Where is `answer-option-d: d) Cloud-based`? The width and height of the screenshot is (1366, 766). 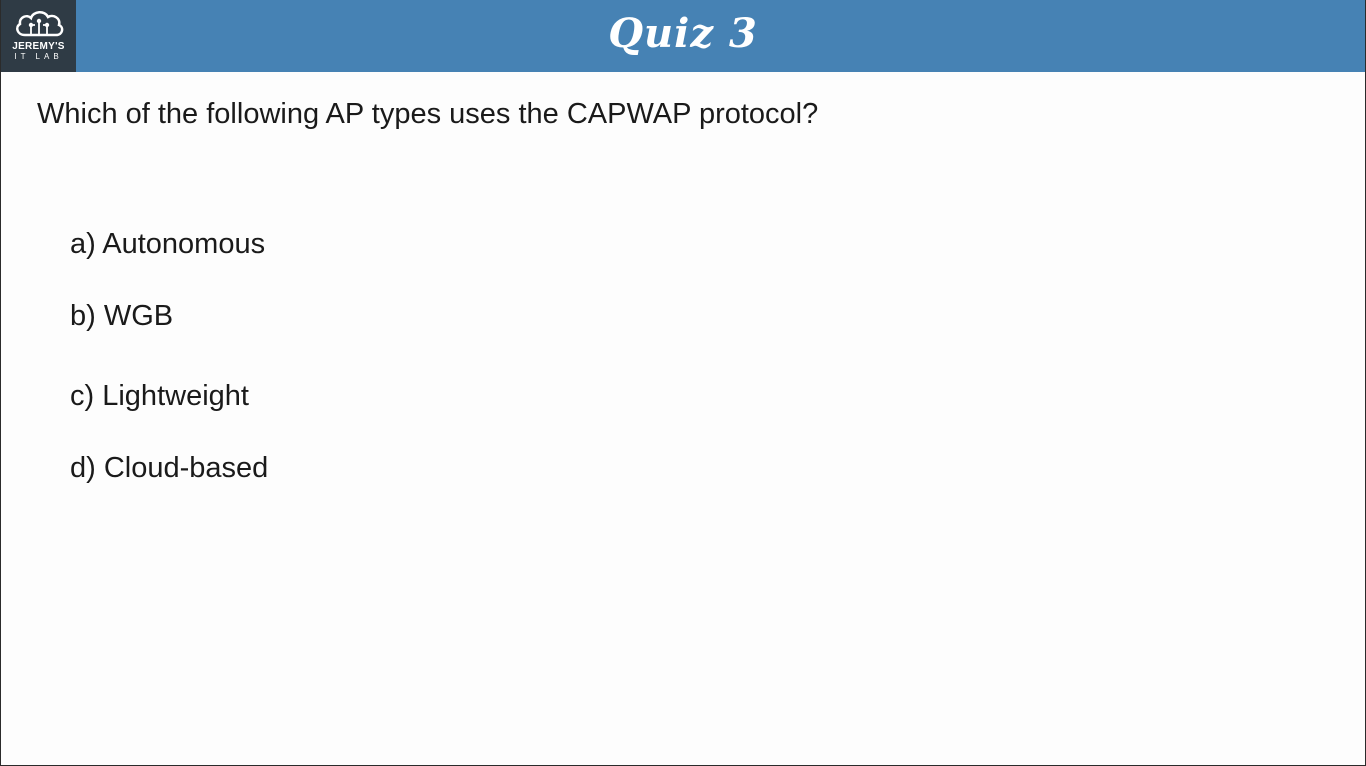 answer-option-d: d) Cloud-based is located at coordinates (169, 468).